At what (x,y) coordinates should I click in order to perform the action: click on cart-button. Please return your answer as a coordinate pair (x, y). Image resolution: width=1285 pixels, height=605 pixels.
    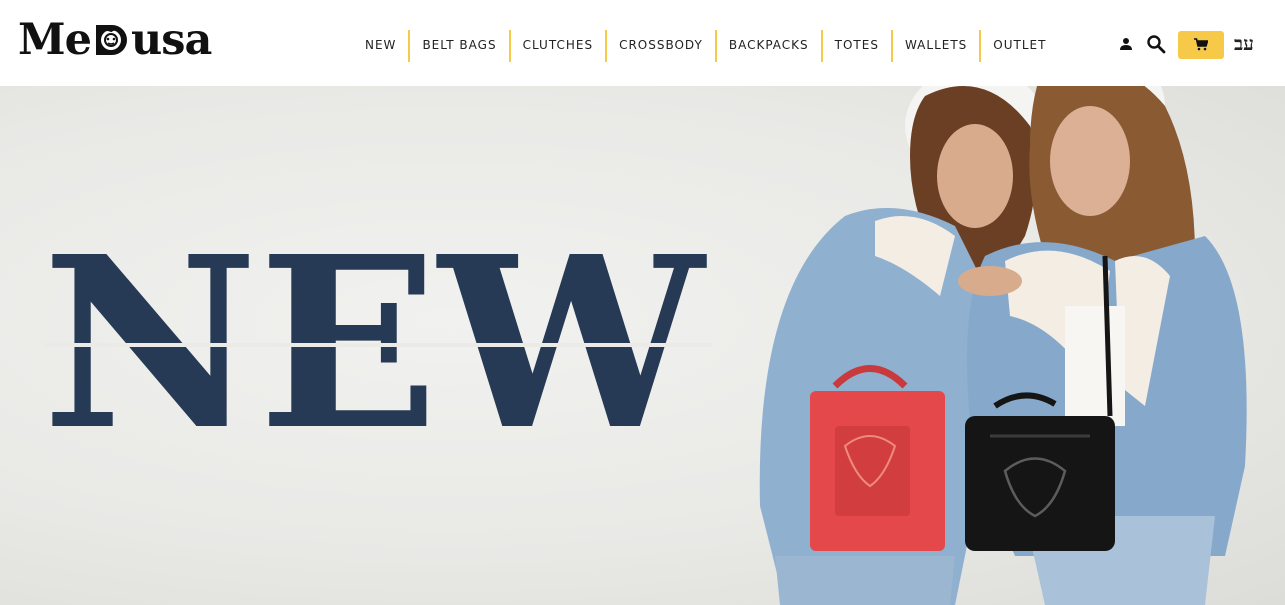
    Looking at the image, I should click on (1201, 45).